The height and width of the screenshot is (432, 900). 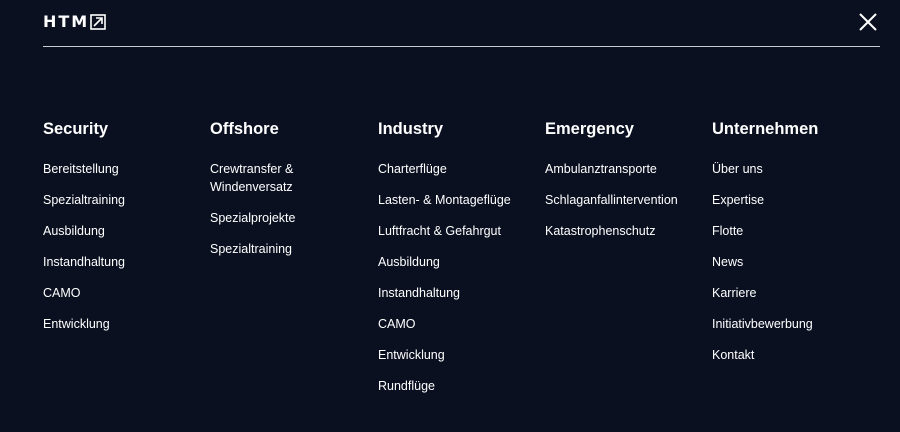 I want to click on logo-text: HTM, so click(x=66, y=21).